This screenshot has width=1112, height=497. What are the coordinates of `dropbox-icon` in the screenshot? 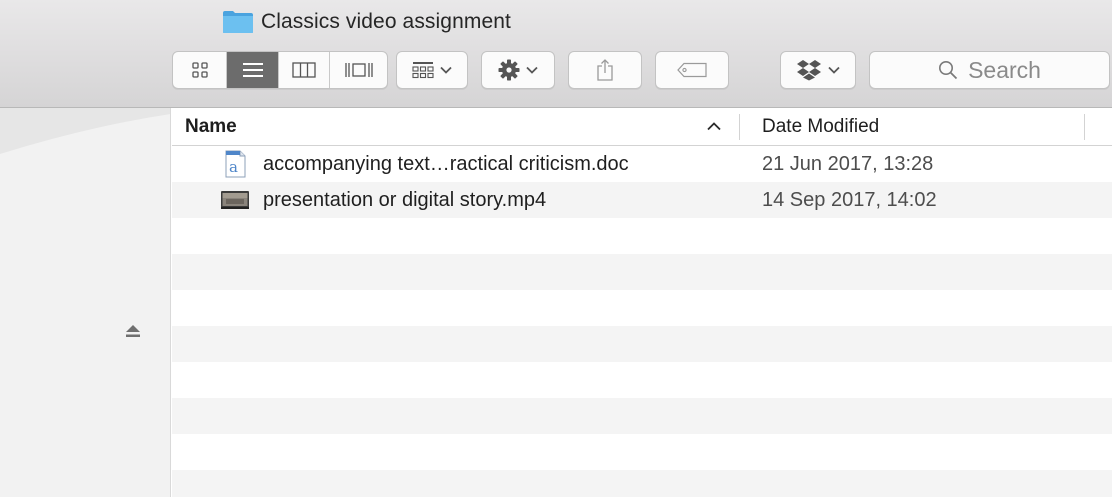 It's located at (809, 70).